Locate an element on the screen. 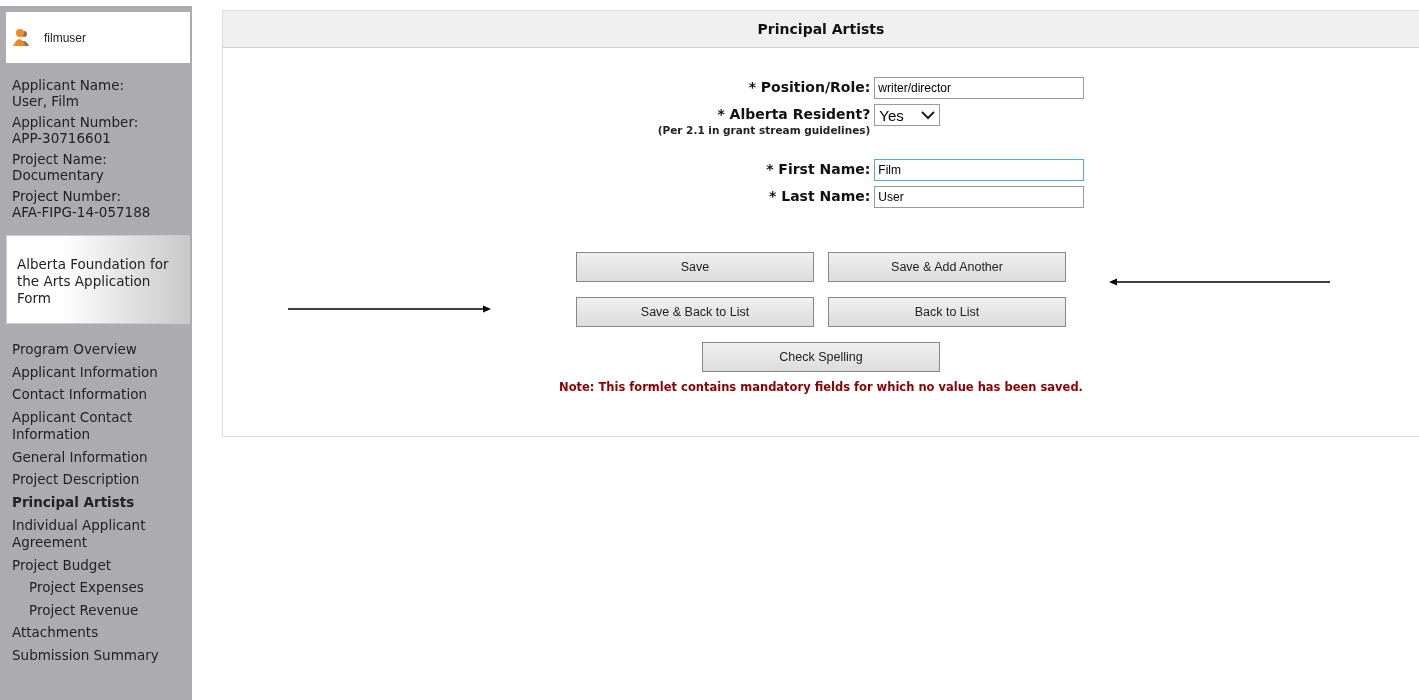 The image size is (1419, 700). nav-link: Contact Information is located at coordinates (100, 394).